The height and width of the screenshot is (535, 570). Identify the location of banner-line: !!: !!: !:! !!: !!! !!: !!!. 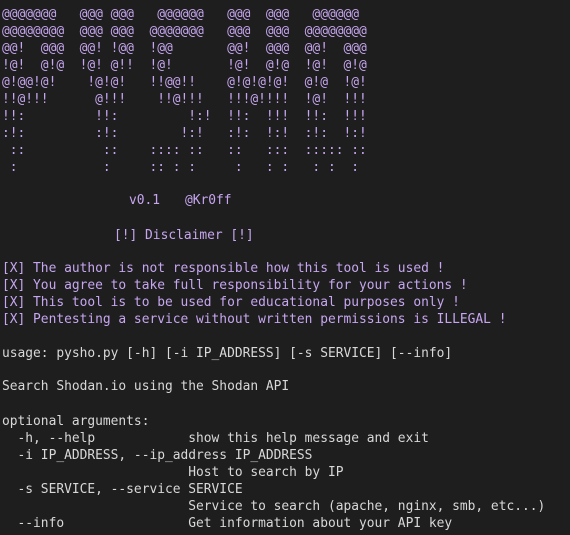
(184, 116).